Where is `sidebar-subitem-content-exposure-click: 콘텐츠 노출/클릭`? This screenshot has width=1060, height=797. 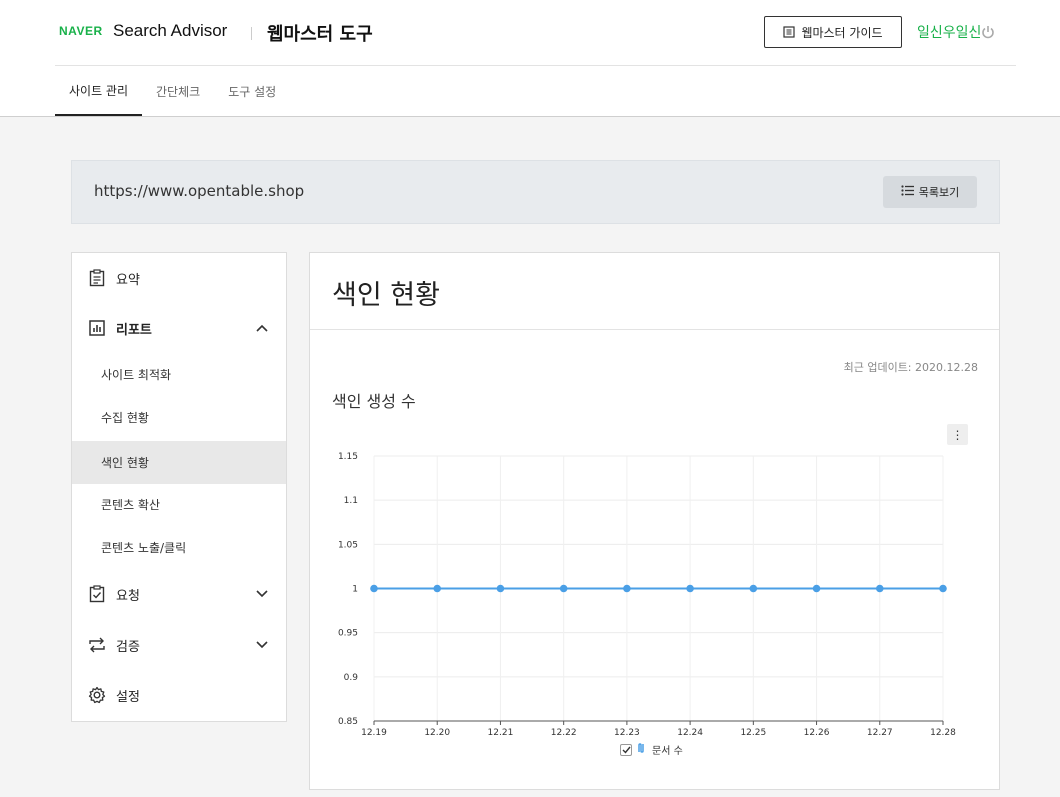
sidebar-subitem-content-exposure-click: 콘텐츠 노출/클릭 is located at coordinates (179, 547).